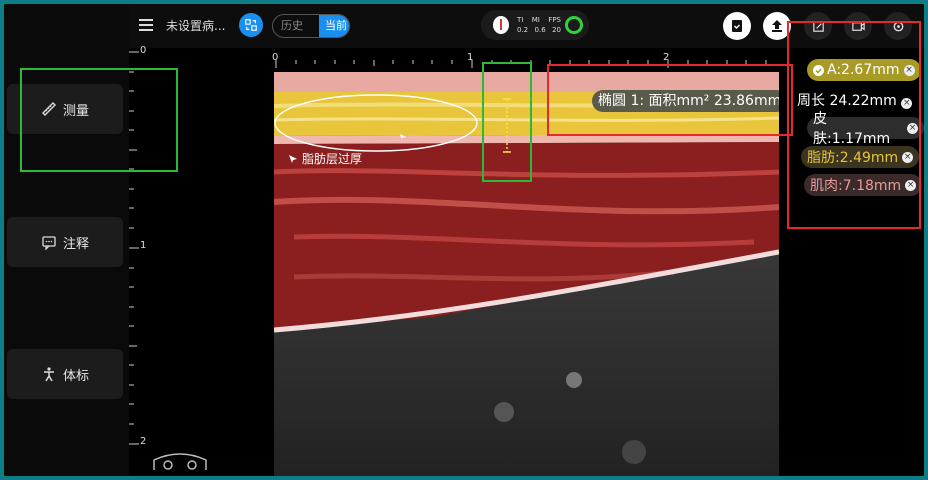 The width and height of the screenshot is (928, 480). Describe the element at coordinates (332, 159) in the screenshot. I see `fat-annotation-text: 脂肪层过厚` at that location.